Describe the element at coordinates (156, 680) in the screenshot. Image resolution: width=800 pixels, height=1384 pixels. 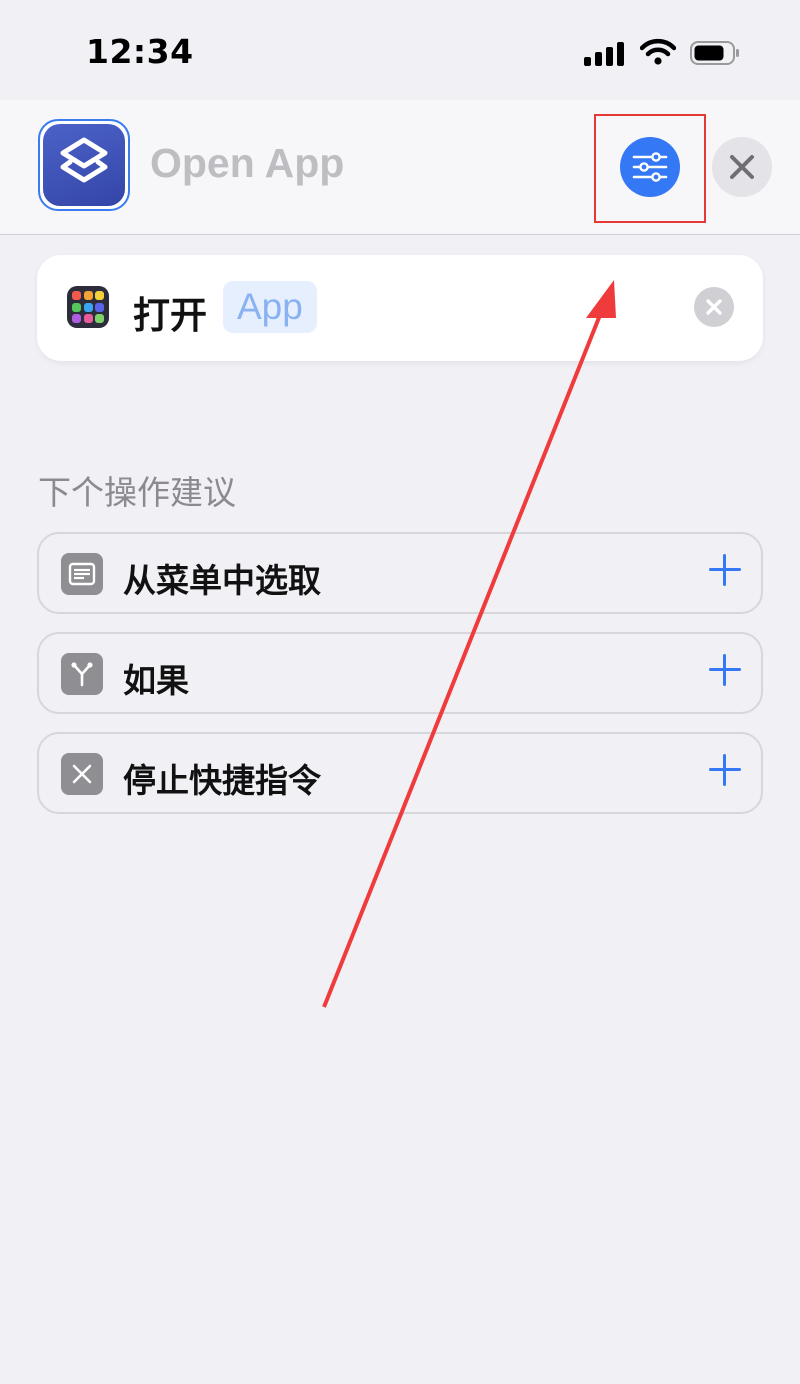
I see `suggestion-label: 如果` at that location.